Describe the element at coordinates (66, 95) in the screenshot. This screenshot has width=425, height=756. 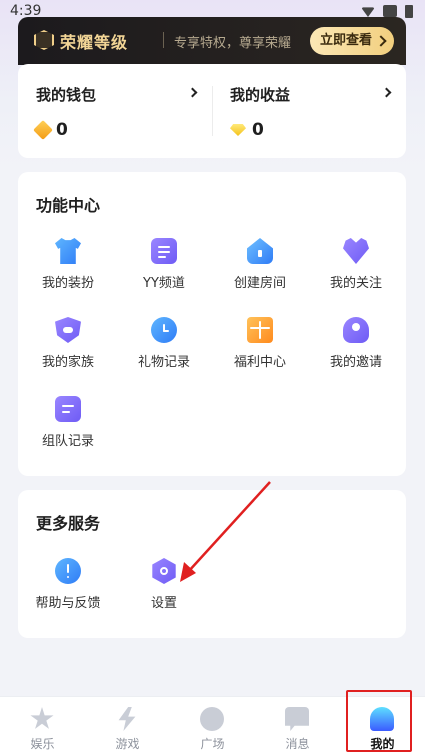
I see `my-wallet-title: 我的钱包` at that location.